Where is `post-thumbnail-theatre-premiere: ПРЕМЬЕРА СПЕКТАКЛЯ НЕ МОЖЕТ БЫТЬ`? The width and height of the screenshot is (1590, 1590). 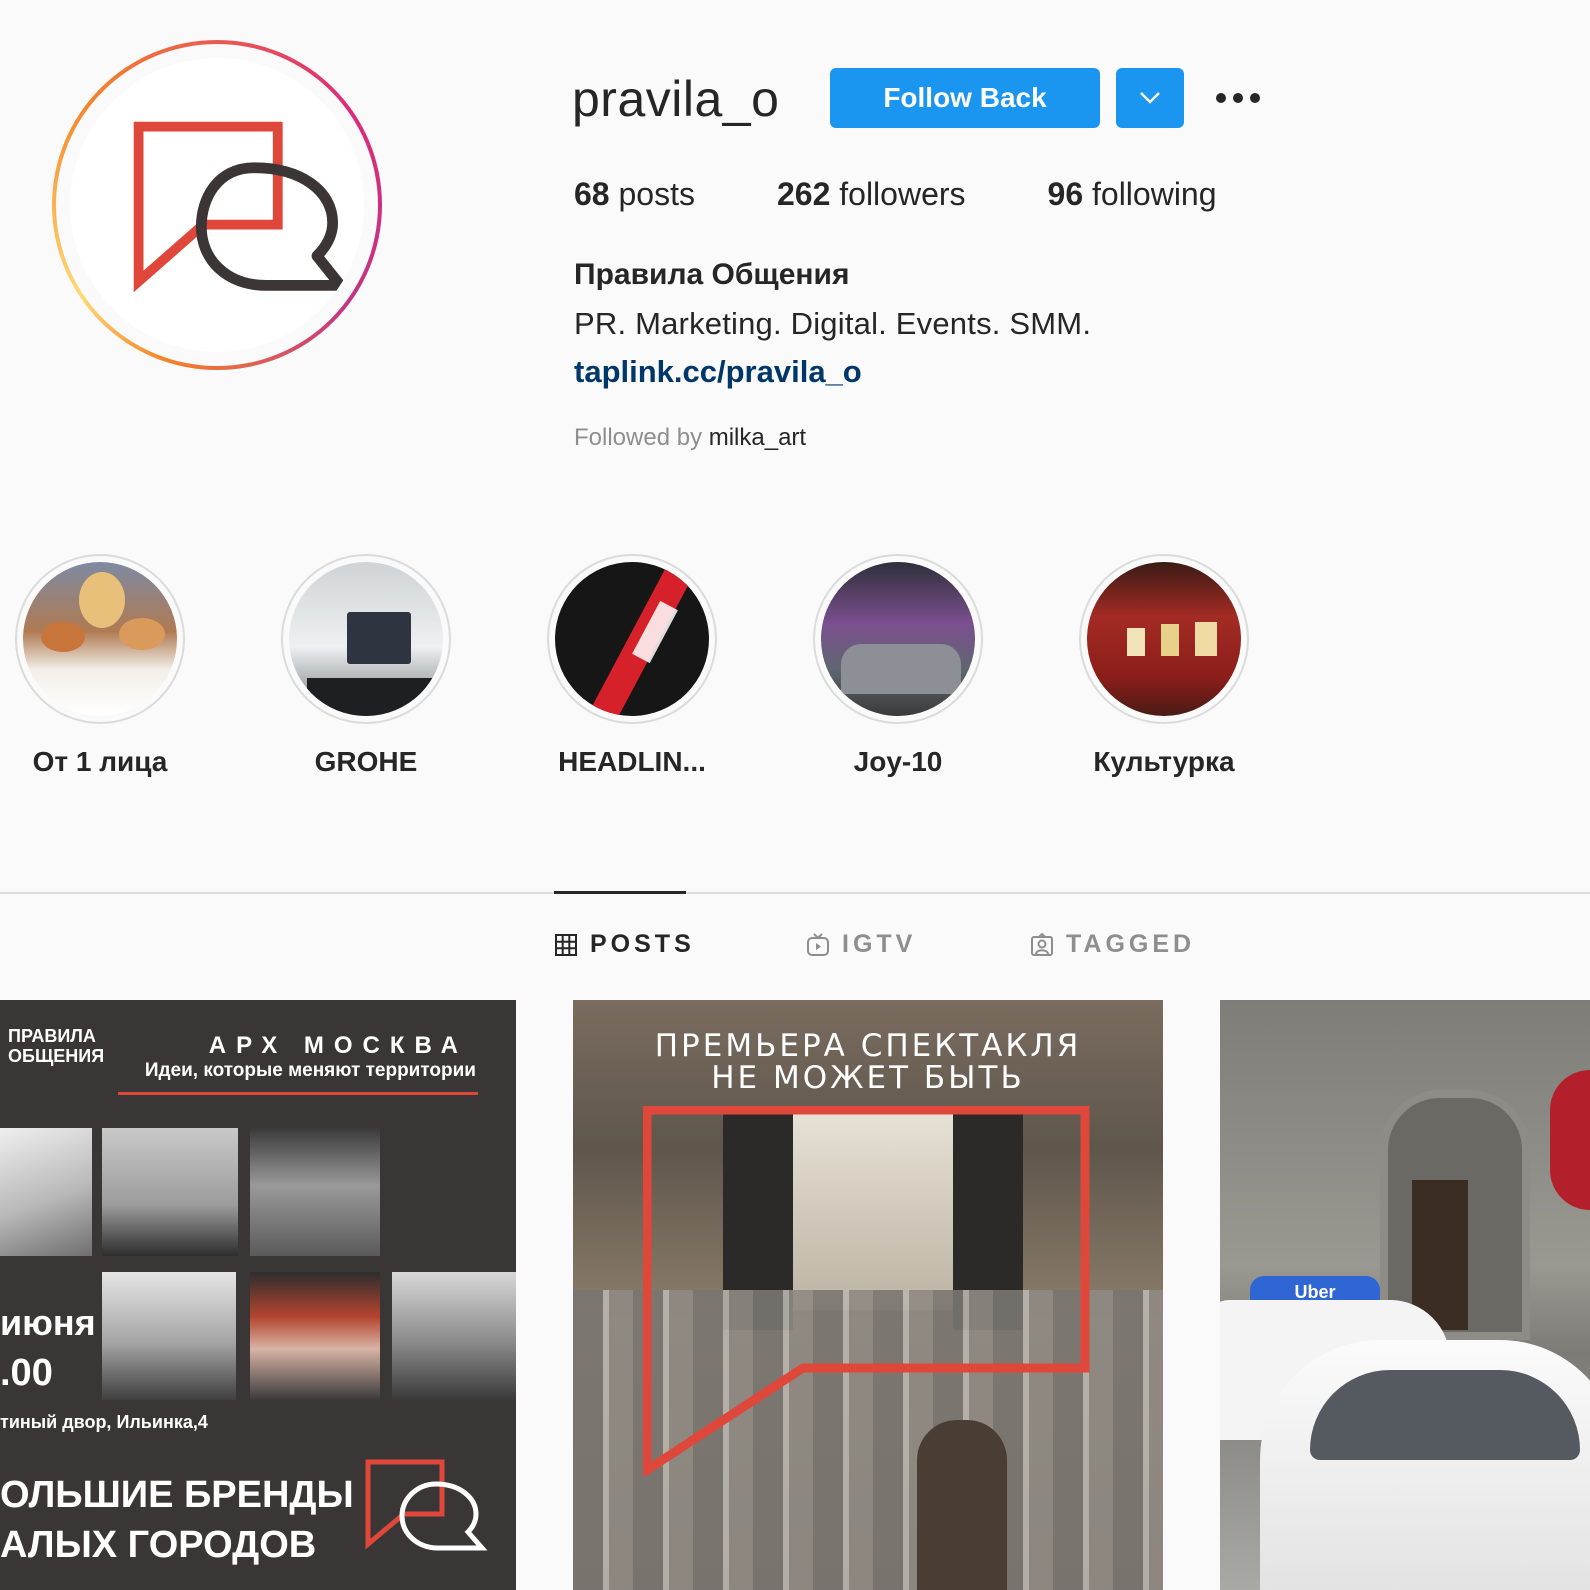
post-thumbnail-theatre-premiere: ПРЕМЬЕРА СПЕКТАКЛЯ НЕ МОЖЕТ БЫТЬ is located at coordinates (868, 1295).